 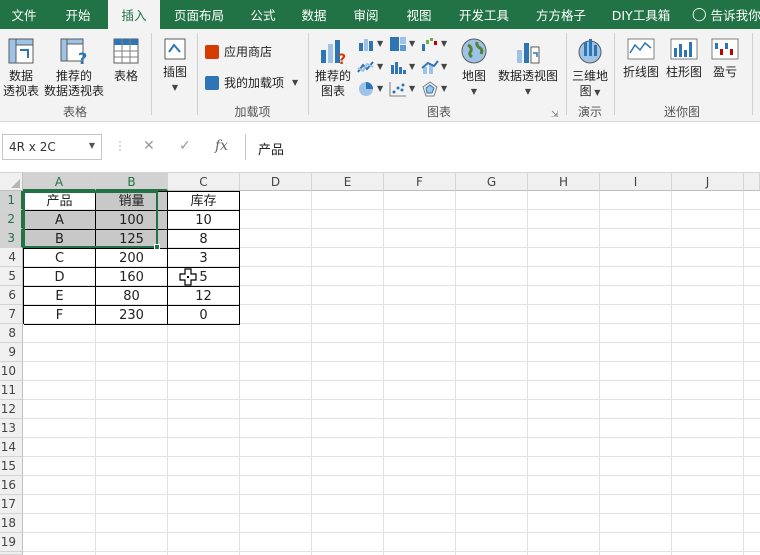 What do you see at coordinates (132, 220) in the screenshot?
I see `table-cell: 100` at bounding box center [132, 220].